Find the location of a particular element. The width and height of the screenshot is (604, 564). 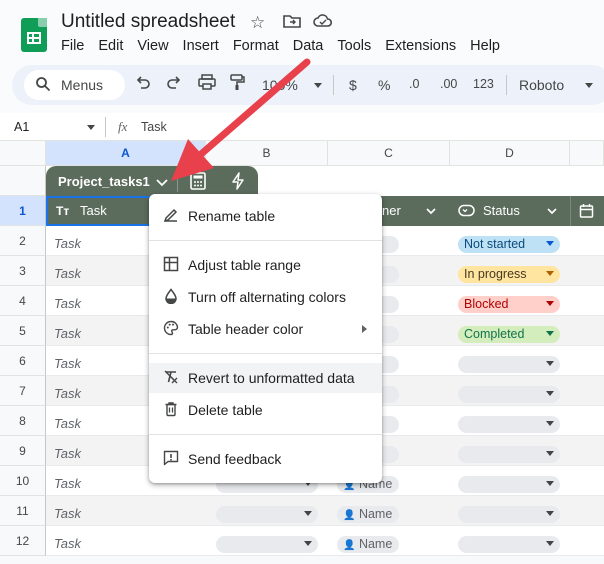

name-box-dropdown-icon is located at coordinates (91, 127).